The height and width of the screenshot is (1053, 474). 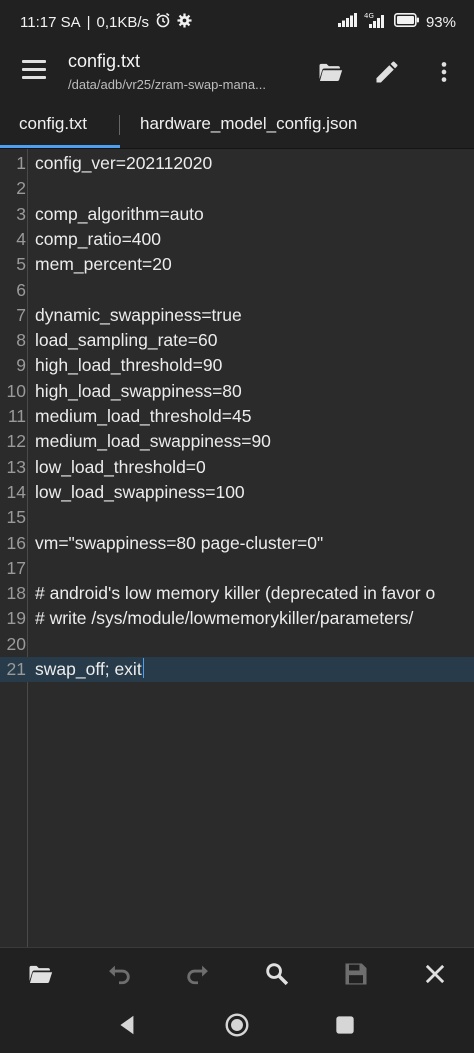 I want to click on line-number: 21, so click(x=16, y=669).